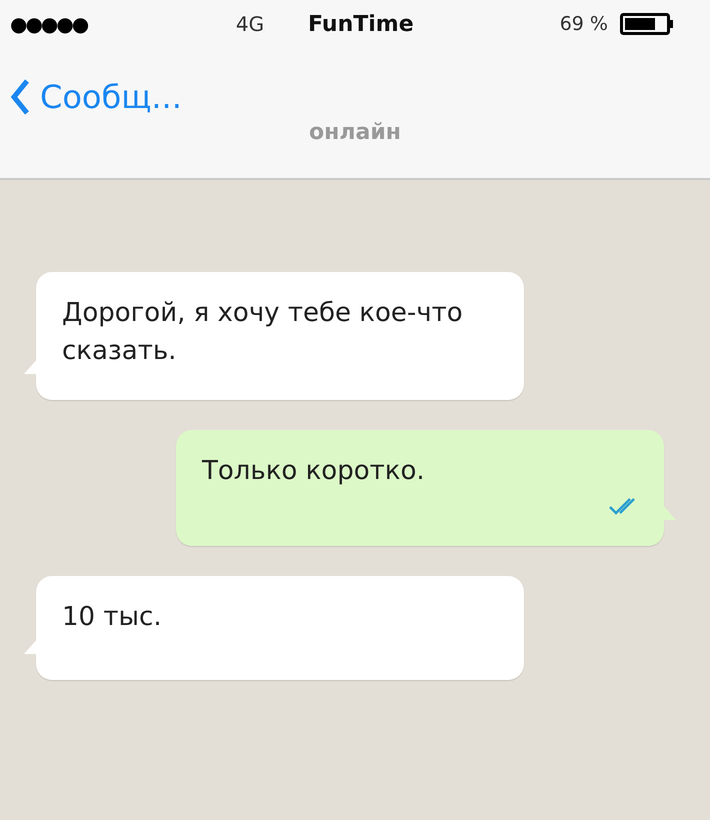 Image resolution: width=710 pixels, height=820 pixels. Describe the element at coordinates (263, 332) in the screenshot. I see `message-text: Дорогой, я хочу тебе кое-что сказать.` at that location.